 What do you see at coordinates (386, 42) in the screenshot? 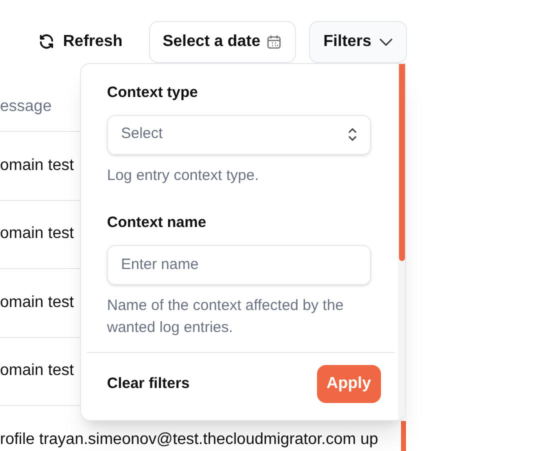
I see `chevron-down-icon` at bounding box center [386, 42].